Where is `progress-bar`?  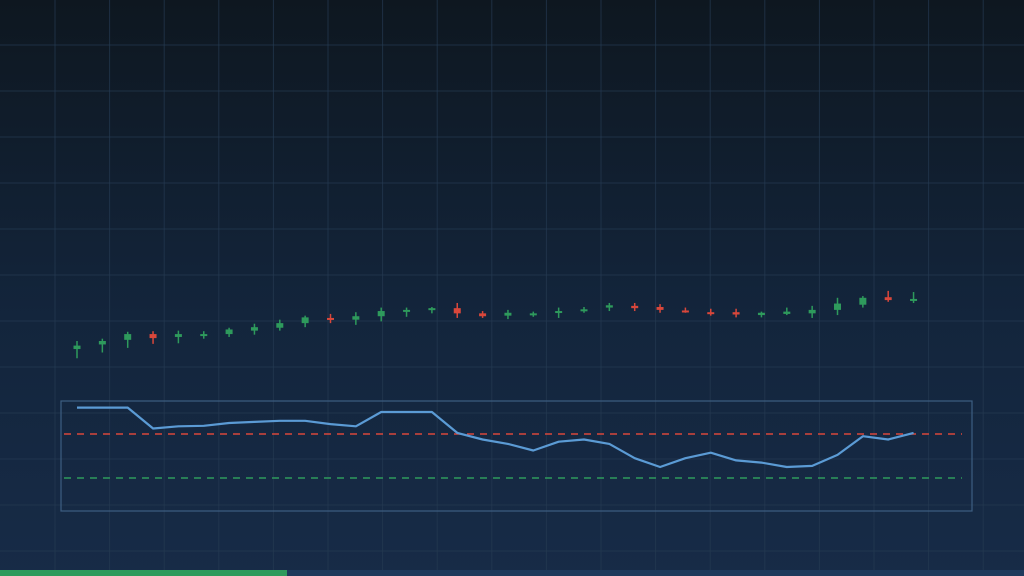 progress-bar is located at coordinates (512, 573).